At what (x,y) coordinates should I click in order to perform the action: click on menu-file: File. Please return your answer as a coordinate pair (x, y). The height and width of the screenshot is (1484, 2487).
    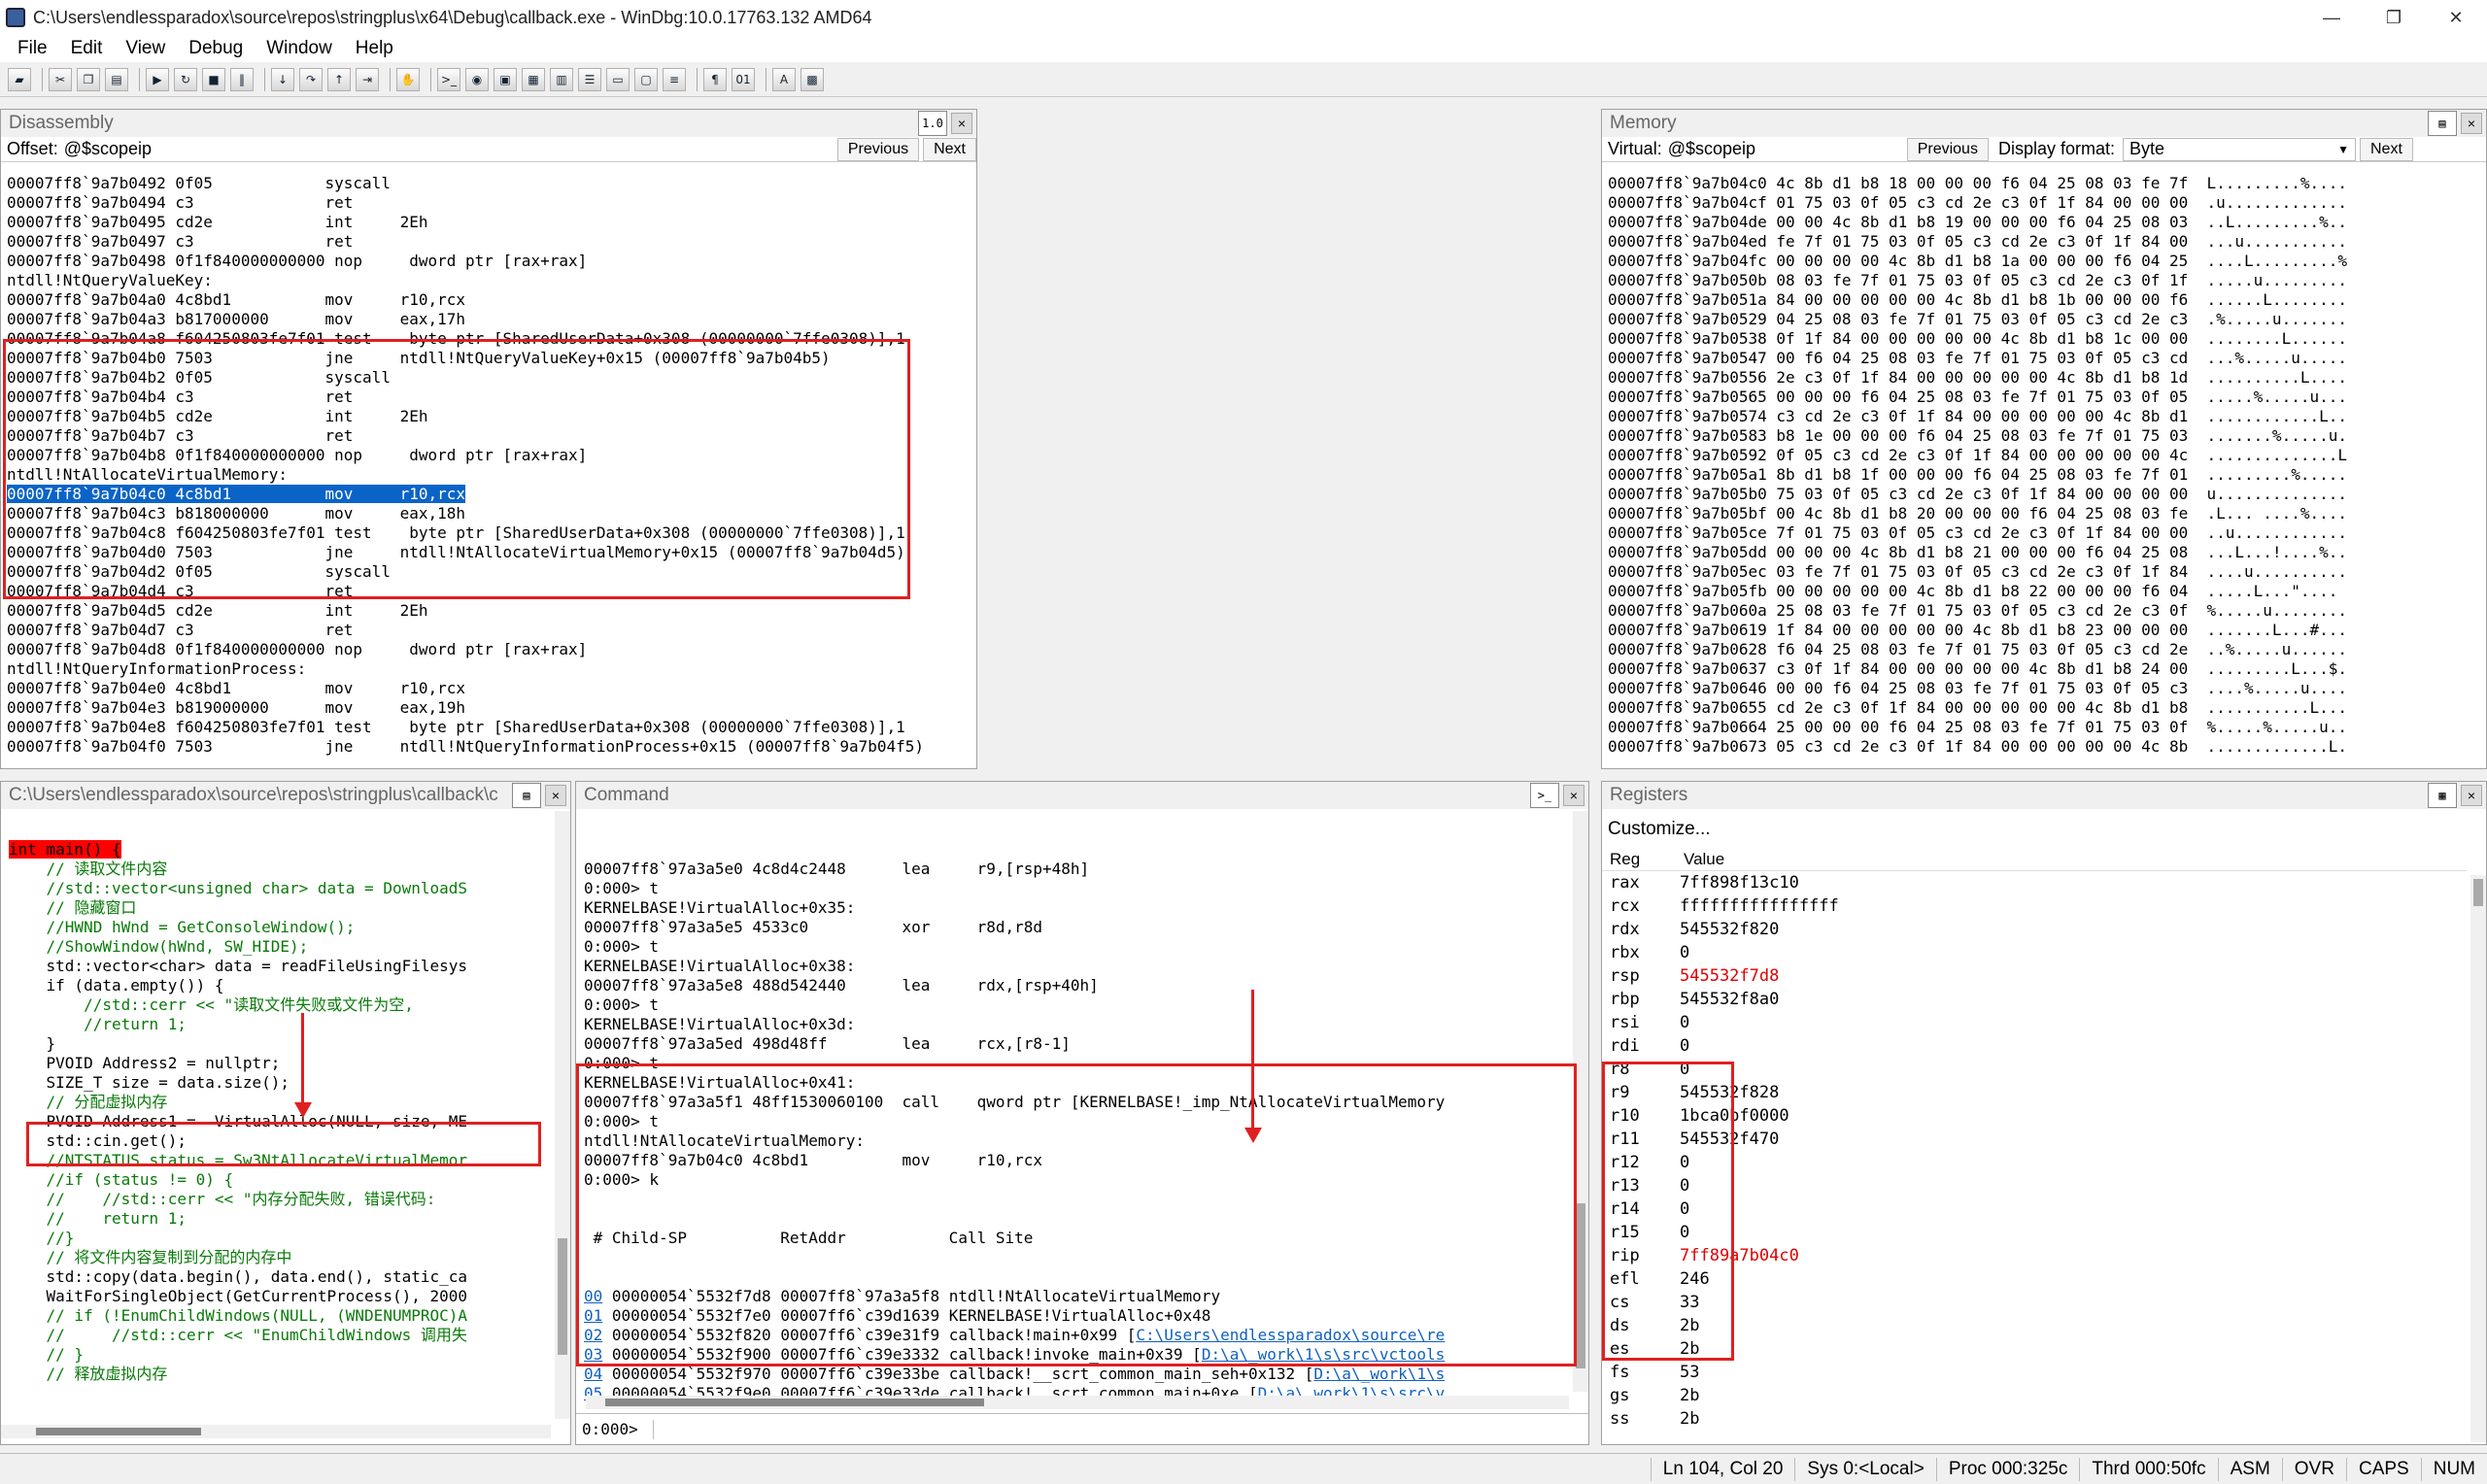
    Looking at the image, I should click on (32, 48).